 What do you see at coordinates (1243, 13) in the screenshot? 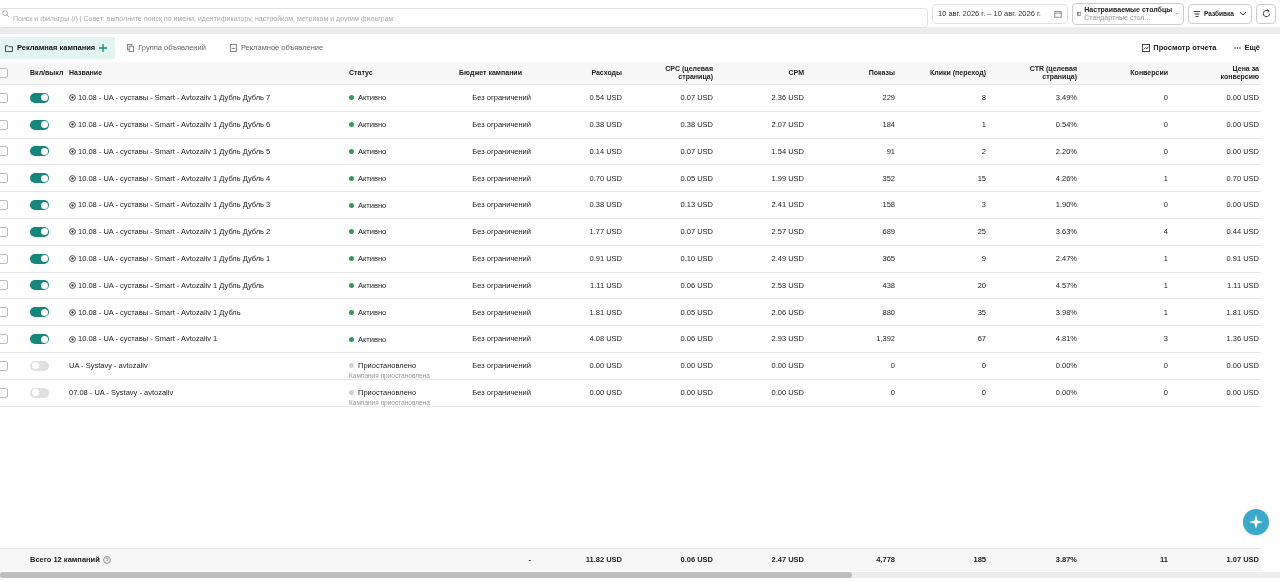
I see `chevron-down-icon` at bounding box center [1243, 13].